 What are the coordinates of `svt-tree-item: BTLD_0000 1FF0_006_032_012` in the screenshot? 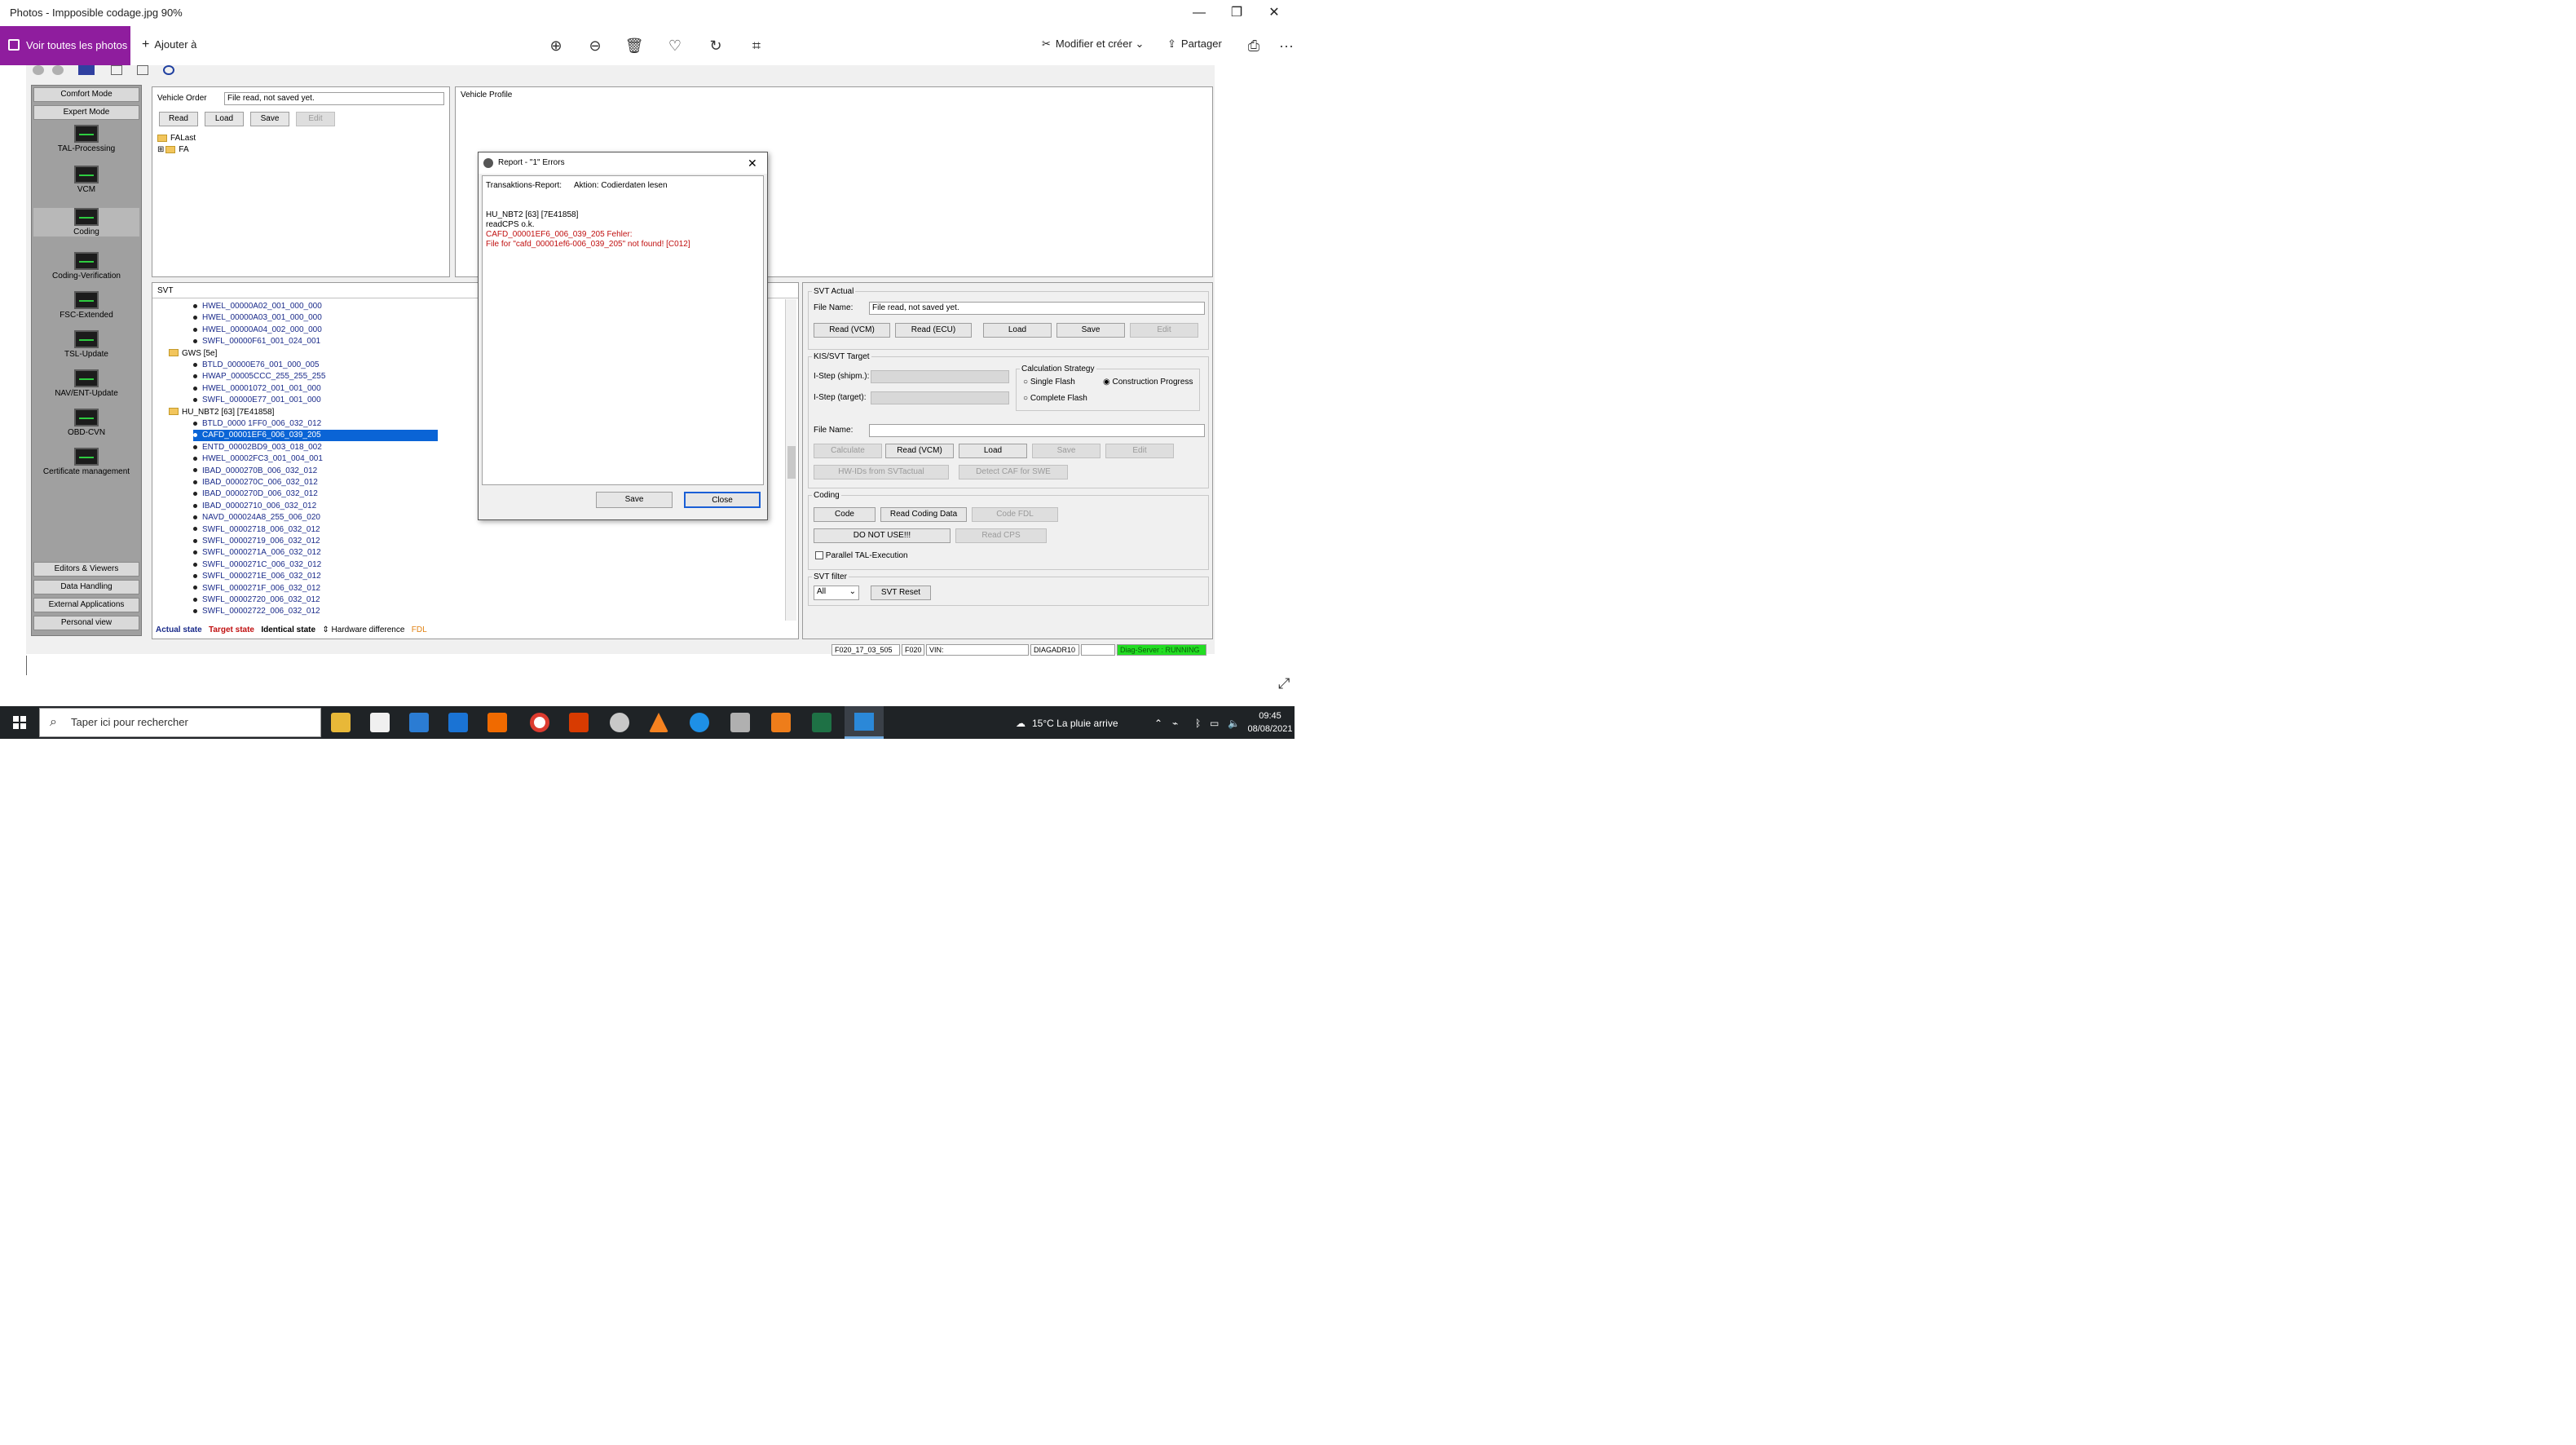 It's located at (257, 424).